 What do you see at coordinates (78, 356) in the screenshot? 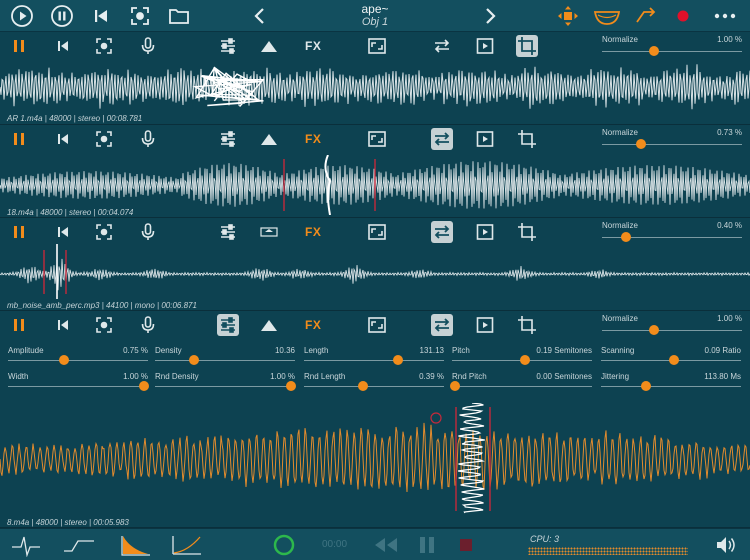
I see `param-amplitude: Amplitude 0.75 %` at bounding box center [78, 356].